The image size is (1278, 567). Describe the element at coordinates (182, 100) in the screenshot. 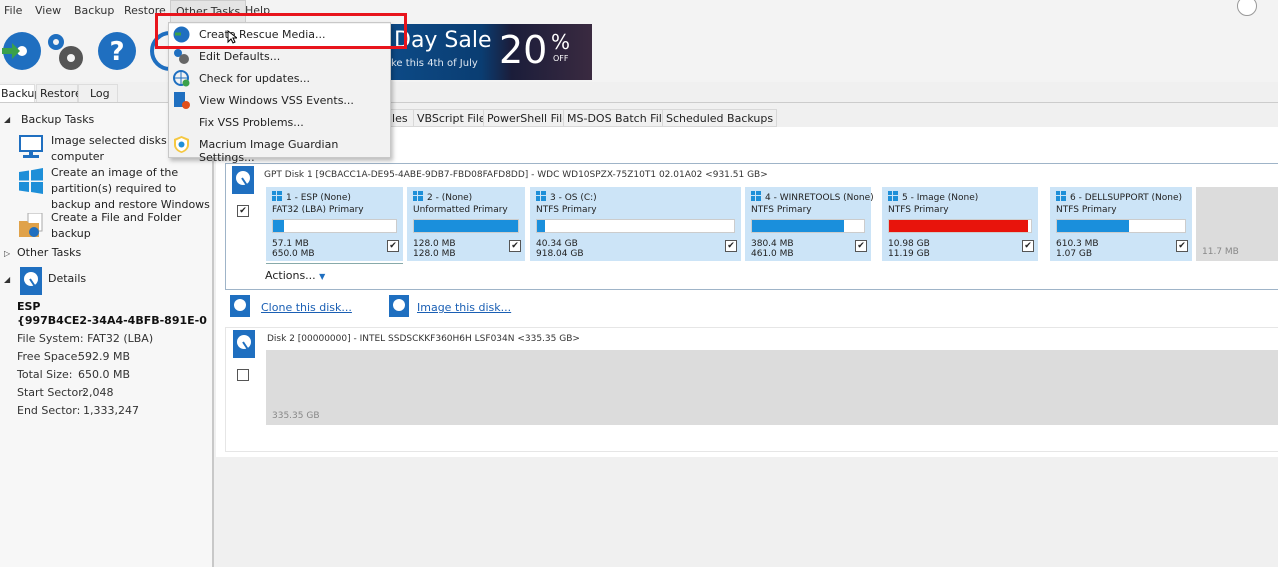

I see `vss-events-icon` at that location.